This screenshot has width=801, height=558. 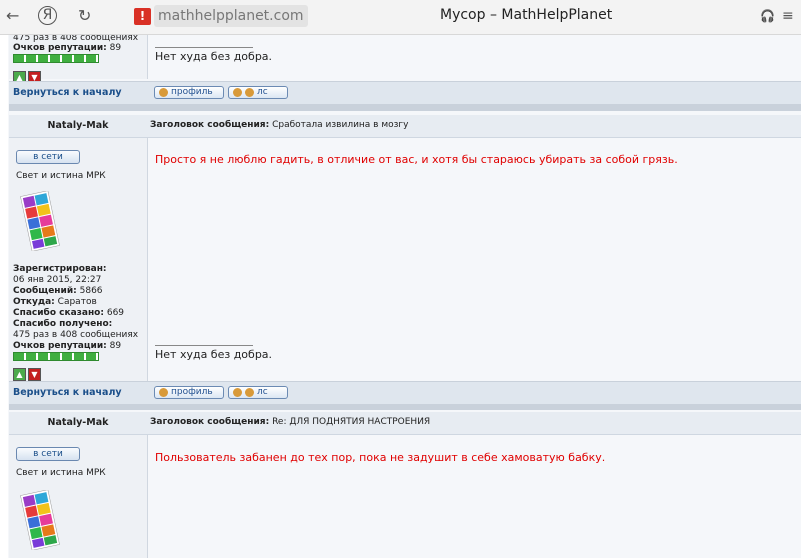 I want to click on post1-votes: ▲ ▼, so click(x=28, y=371).